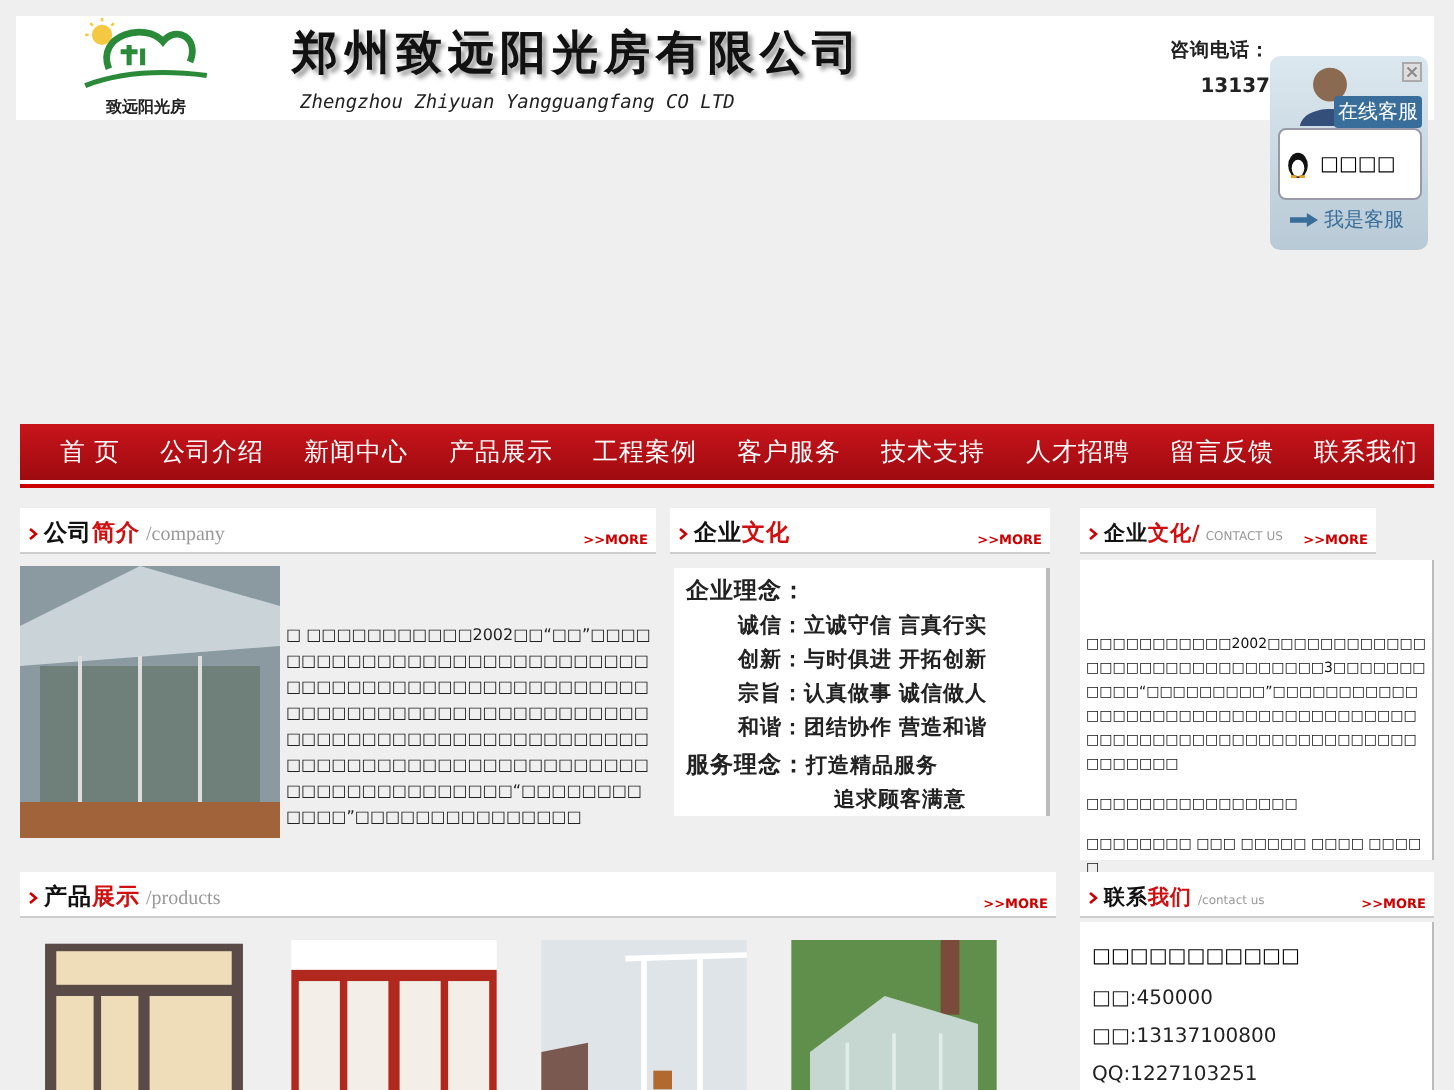 The width and height of the screenshot is (1454, 1090). What do you see at coordinates (747, 591) in the screenshot?
I see `culture-heading: 企业理念：` at bounding box center [747, 591].